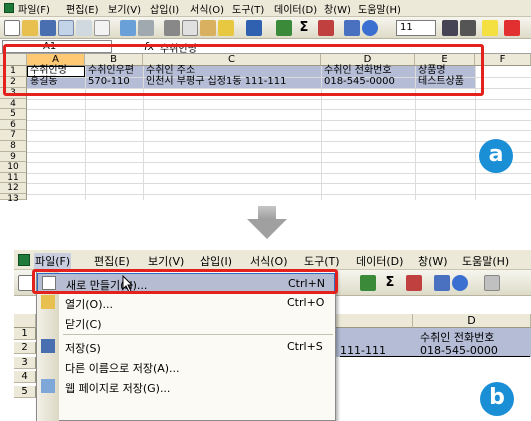 This screenshot has width=531, height=421. Describe the element at coordinates (243, 70) in the screenshot. I see `highlight-box` at that location.